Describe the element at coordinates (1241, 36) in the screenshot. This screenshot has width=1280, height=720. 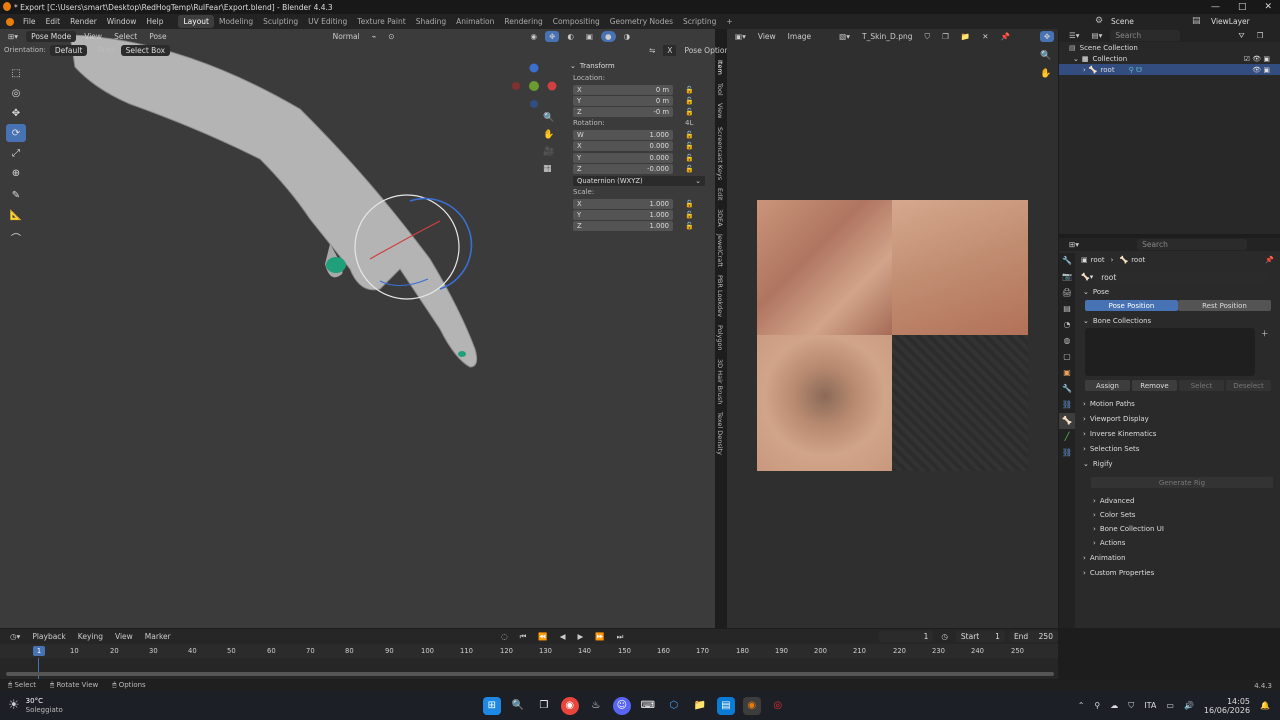
I see `outliner-filter-icon: ⛛` at that location.